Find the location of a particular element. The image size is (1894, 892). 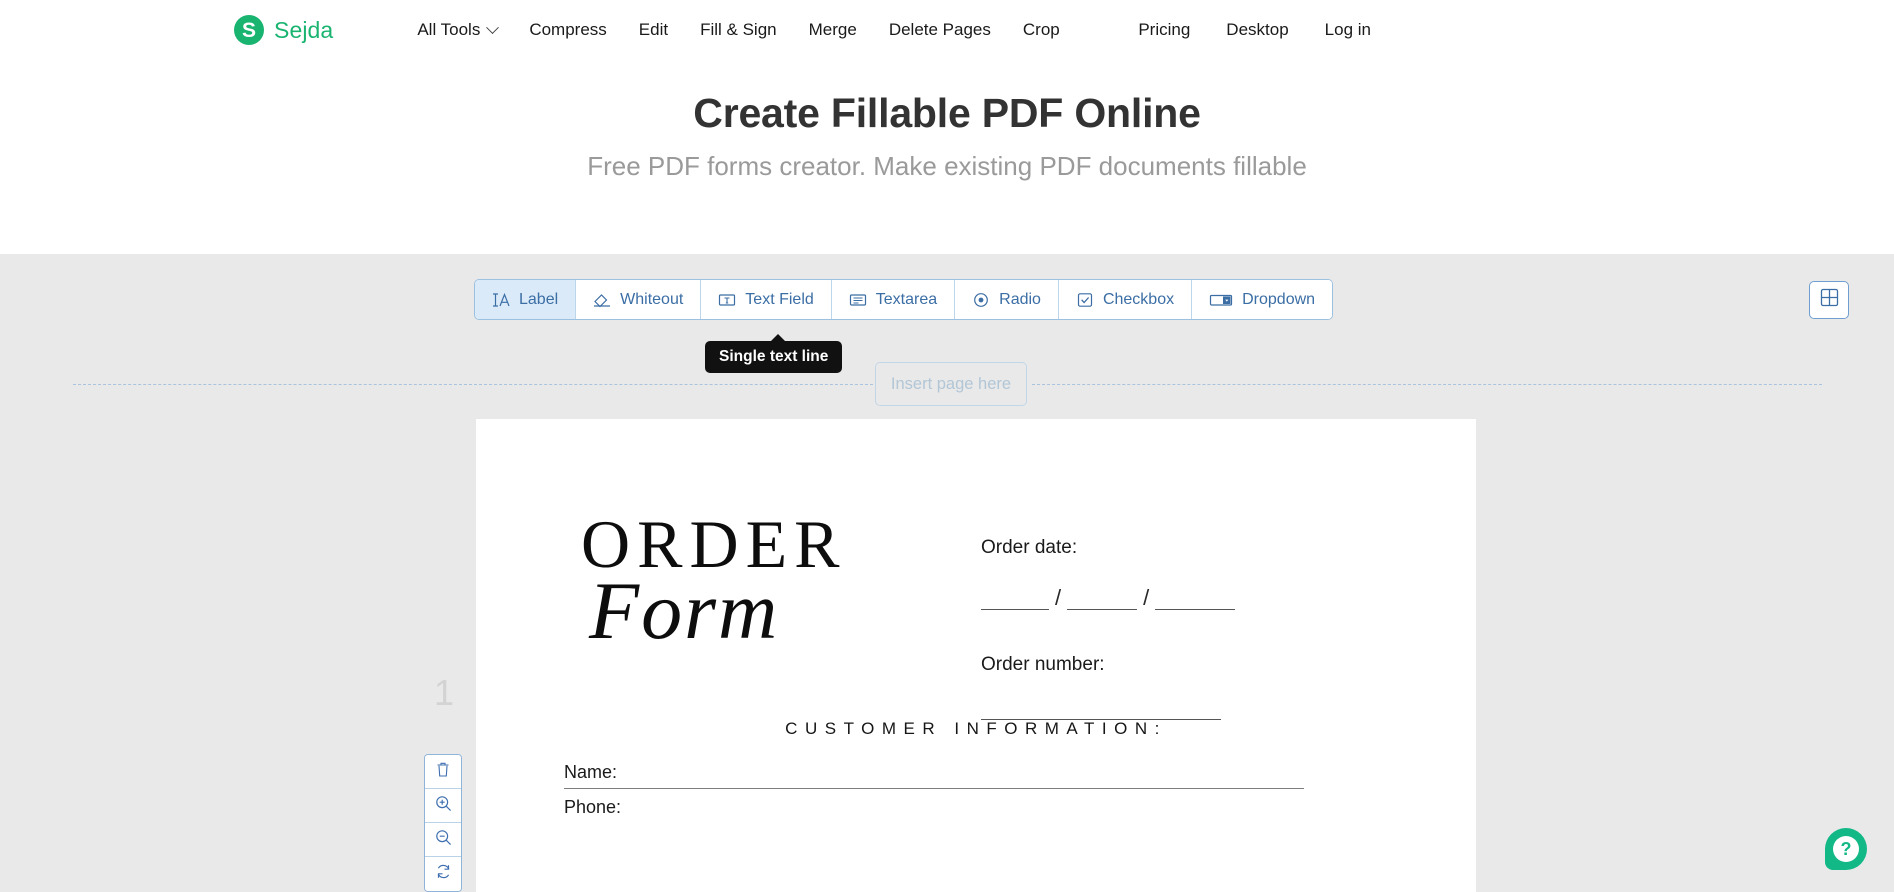

customer-information-heading: CUSTOMER INFORMATION: is located at coordinates (976, 728).